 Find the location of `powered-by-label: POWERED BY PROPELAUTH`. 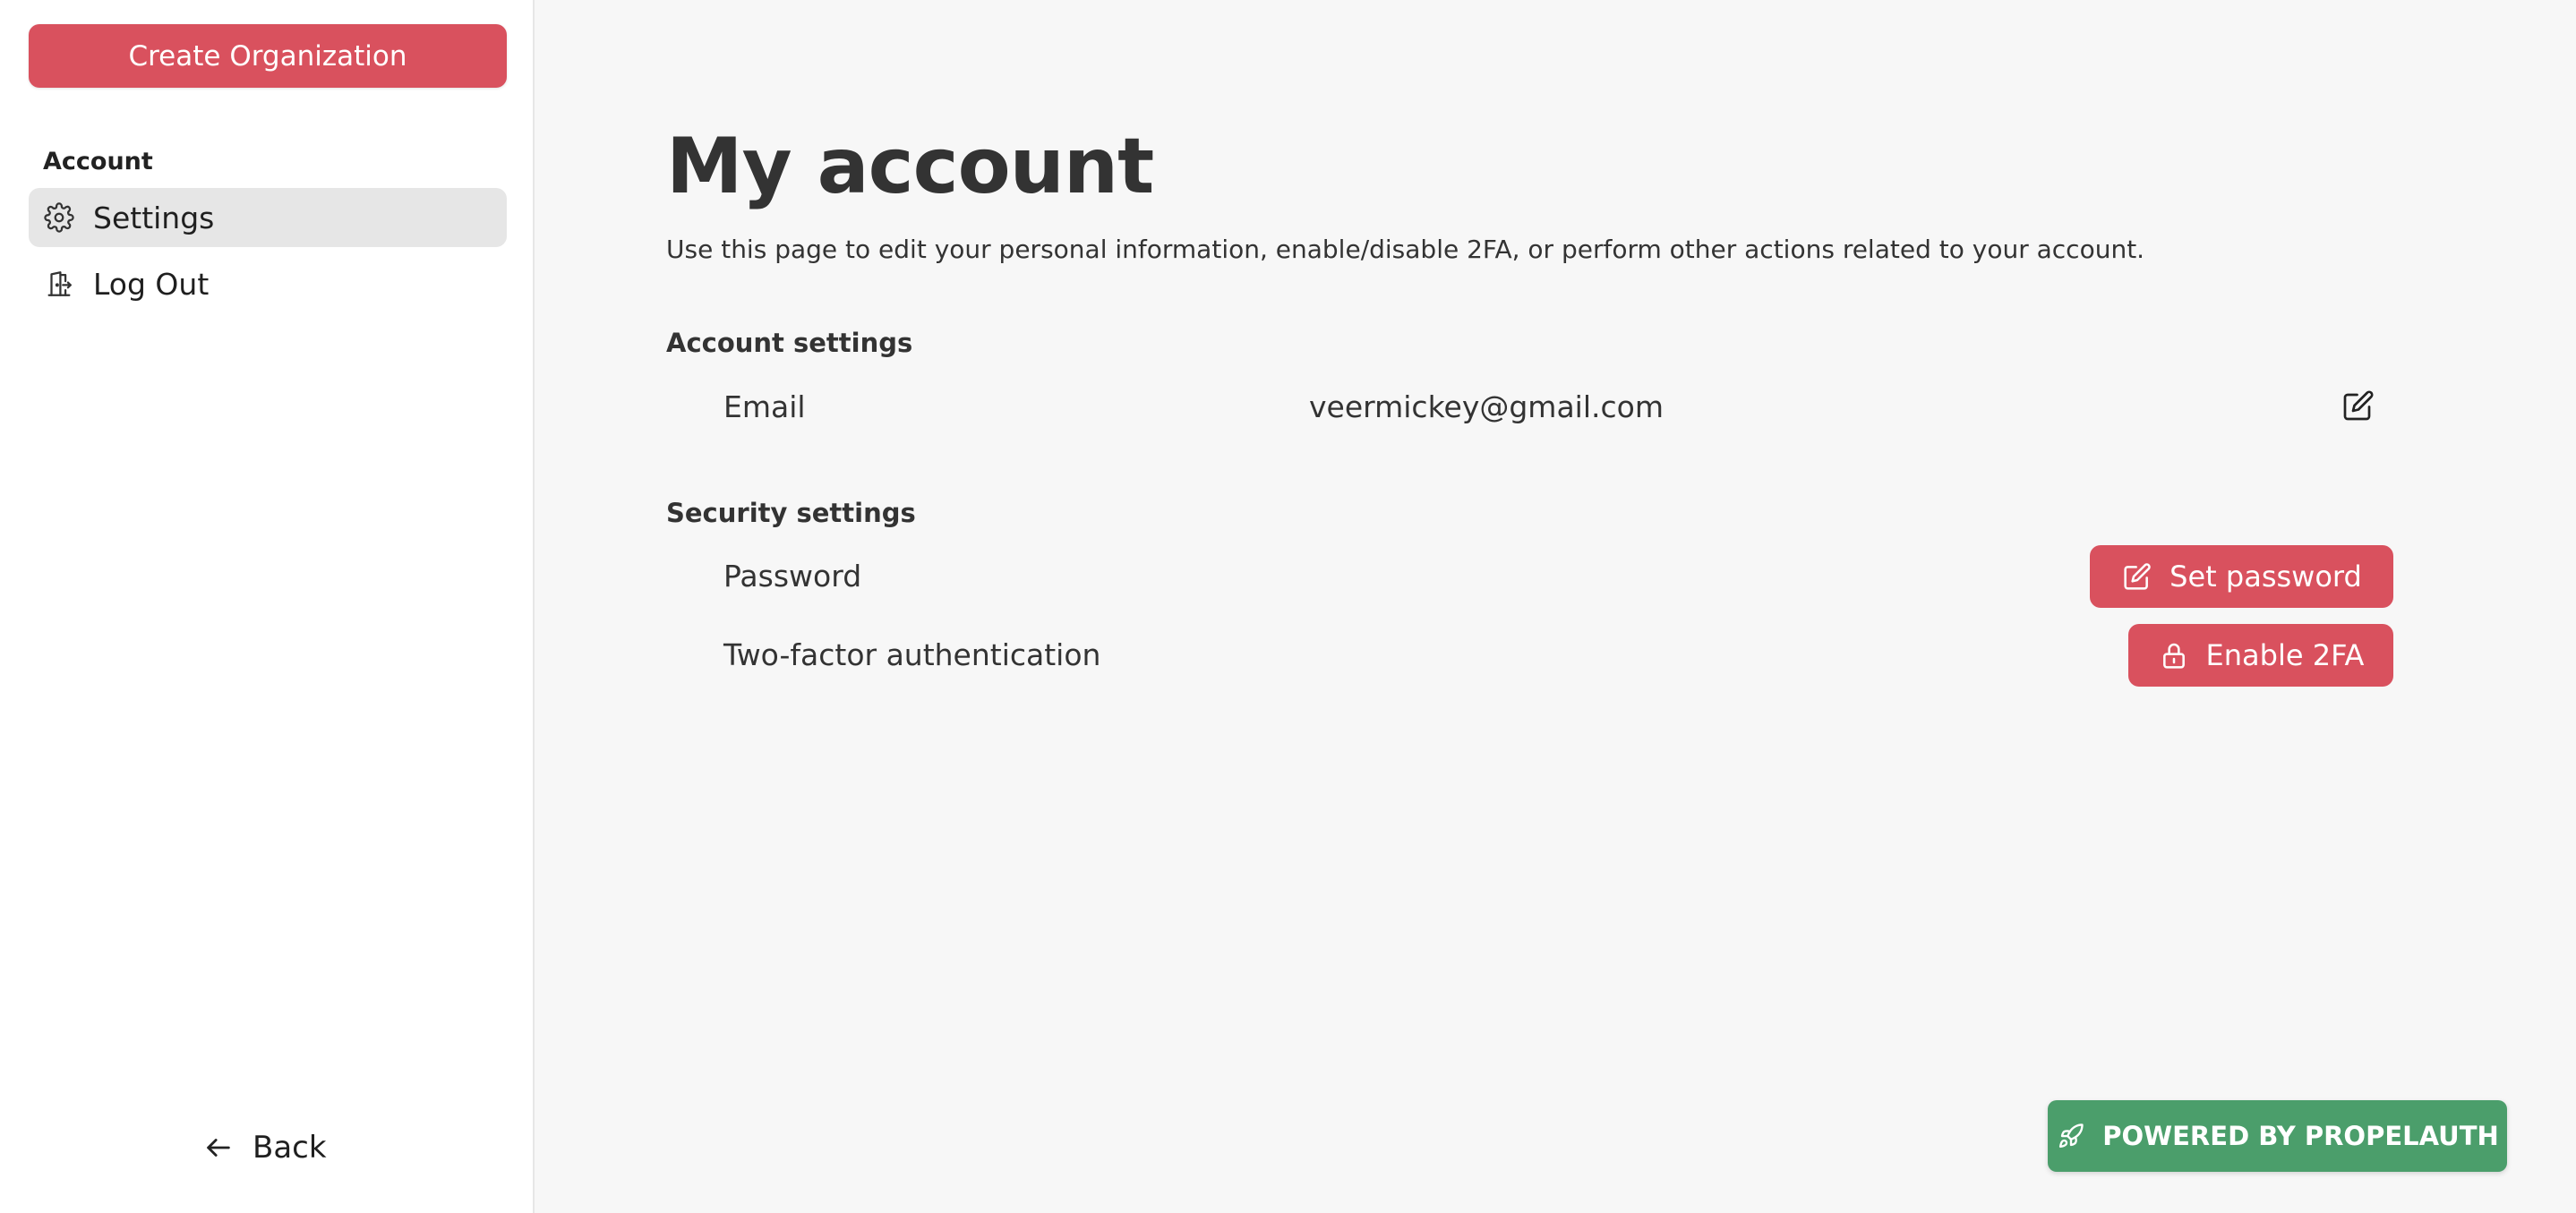

powered-by-label: POWERED BY PROPELAUTH is located at coordinates (2300, 1136).